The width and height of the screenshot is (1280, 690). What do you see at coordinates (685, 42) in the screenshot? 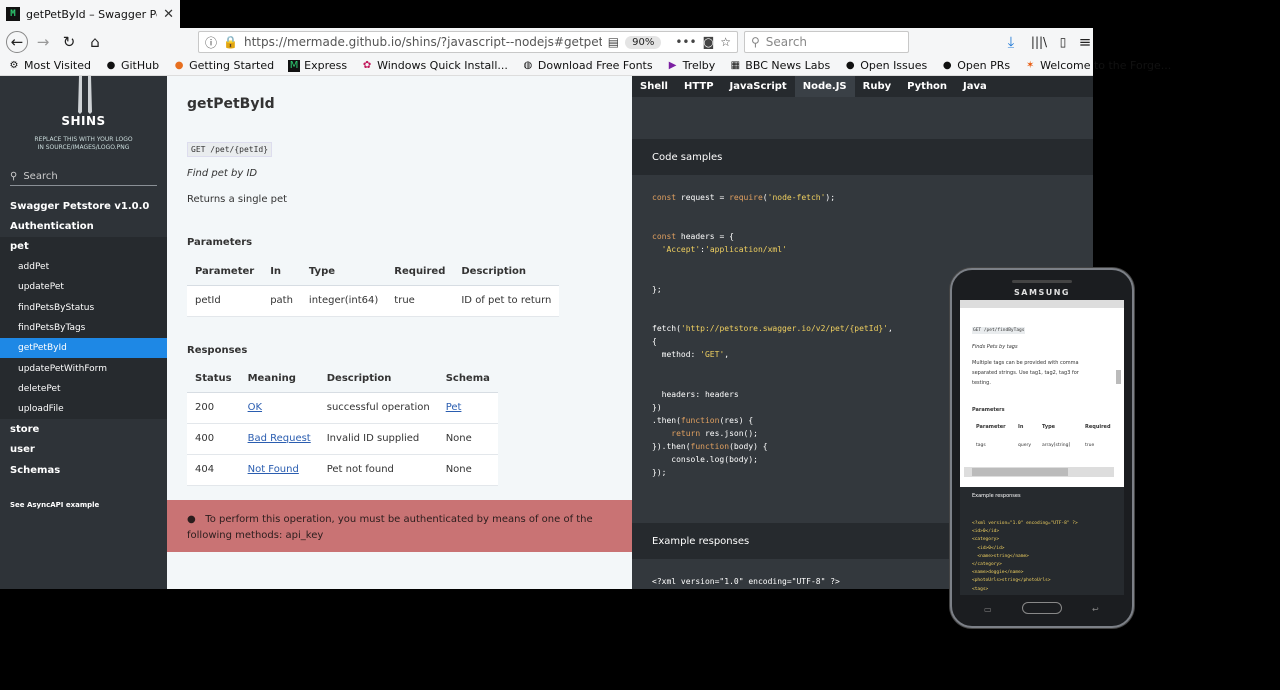
I see `more-actions-icon: •••` at bounding box center [685, 42].